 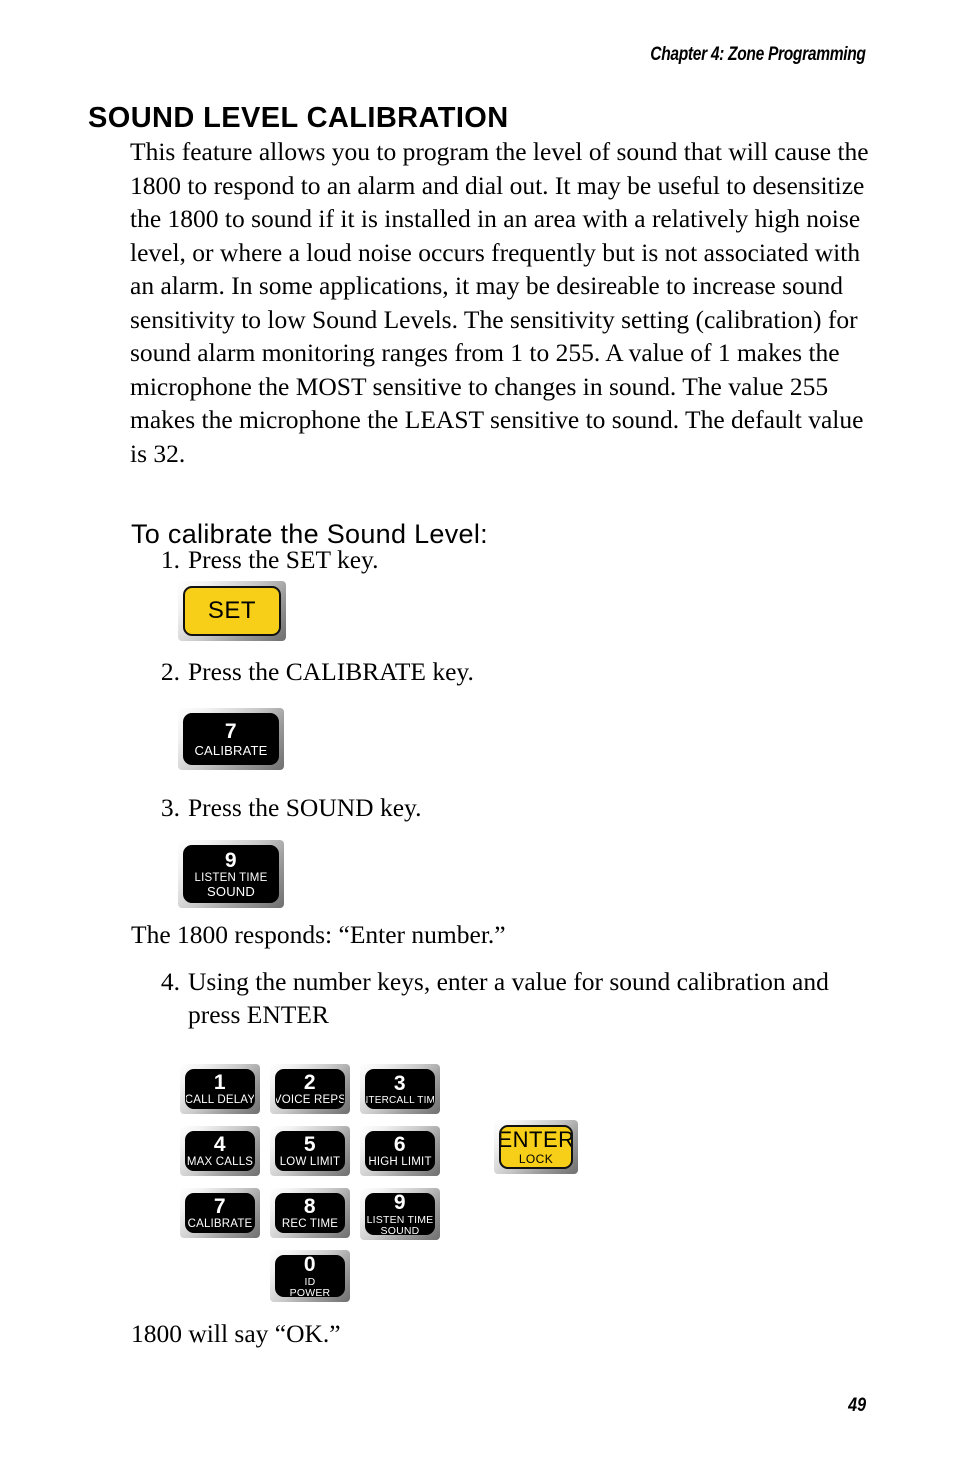 What do you see at coordinates (496, 807) in the screenshot?
I see `step-3: 3. Press the SOUND key.` at bounding box center [496, 807].